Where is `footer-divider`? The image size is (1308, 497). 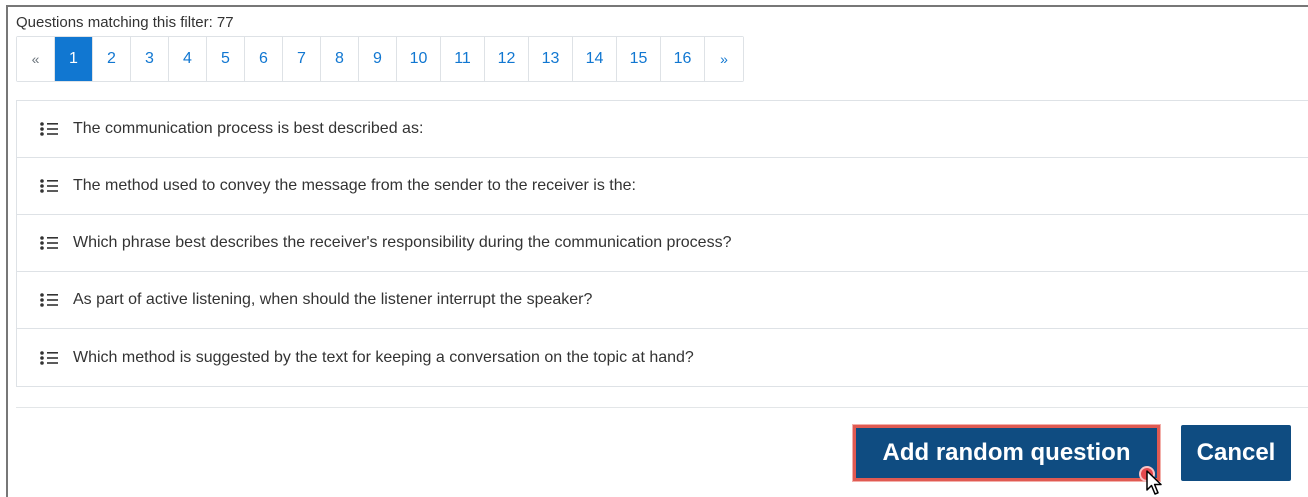 footer-divider is located at coordinates (662, 407).